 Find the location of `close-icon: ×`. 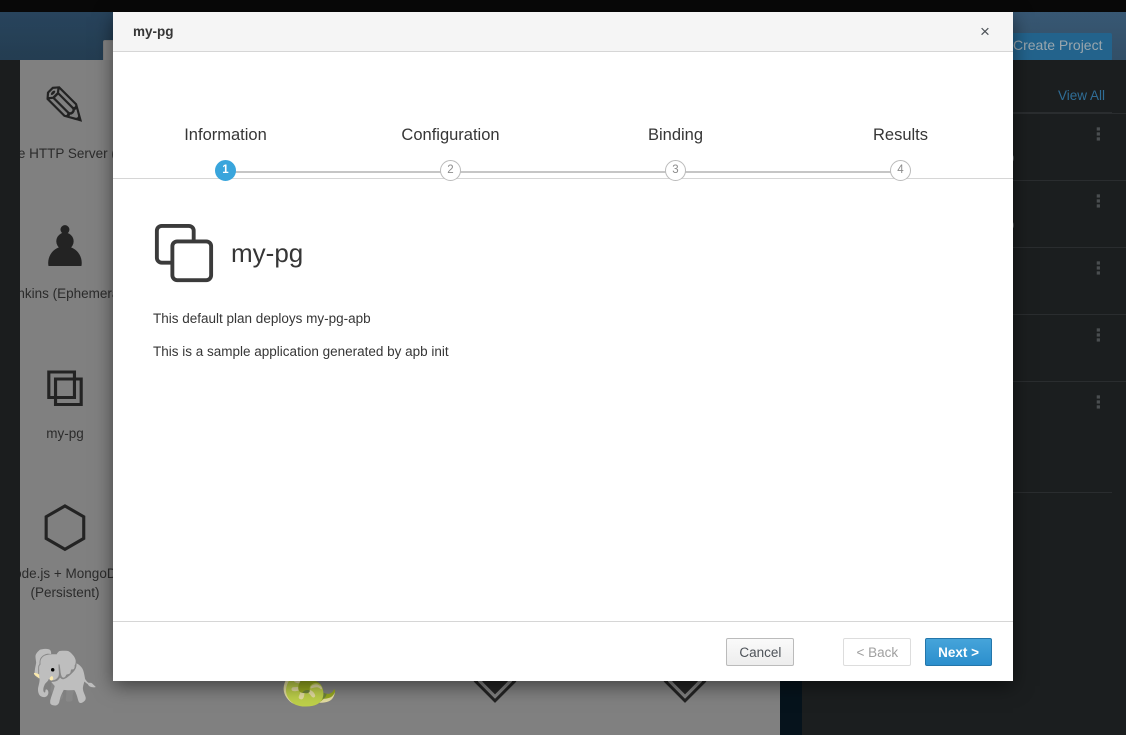

close-icon: × is located at coordinates (985, 32).